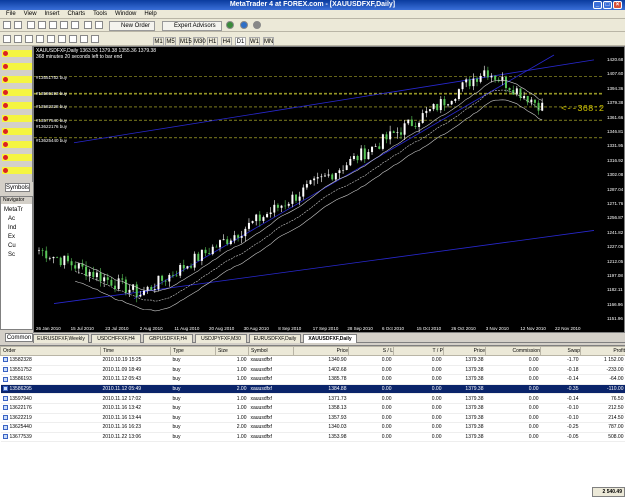 Image resolution: width=625 pixels, height=500 pixels. What do you see at coordinates (615, 175) in the screenshot?
I see `y-tick-label: 1302.08` at bounding box center [615, 175].